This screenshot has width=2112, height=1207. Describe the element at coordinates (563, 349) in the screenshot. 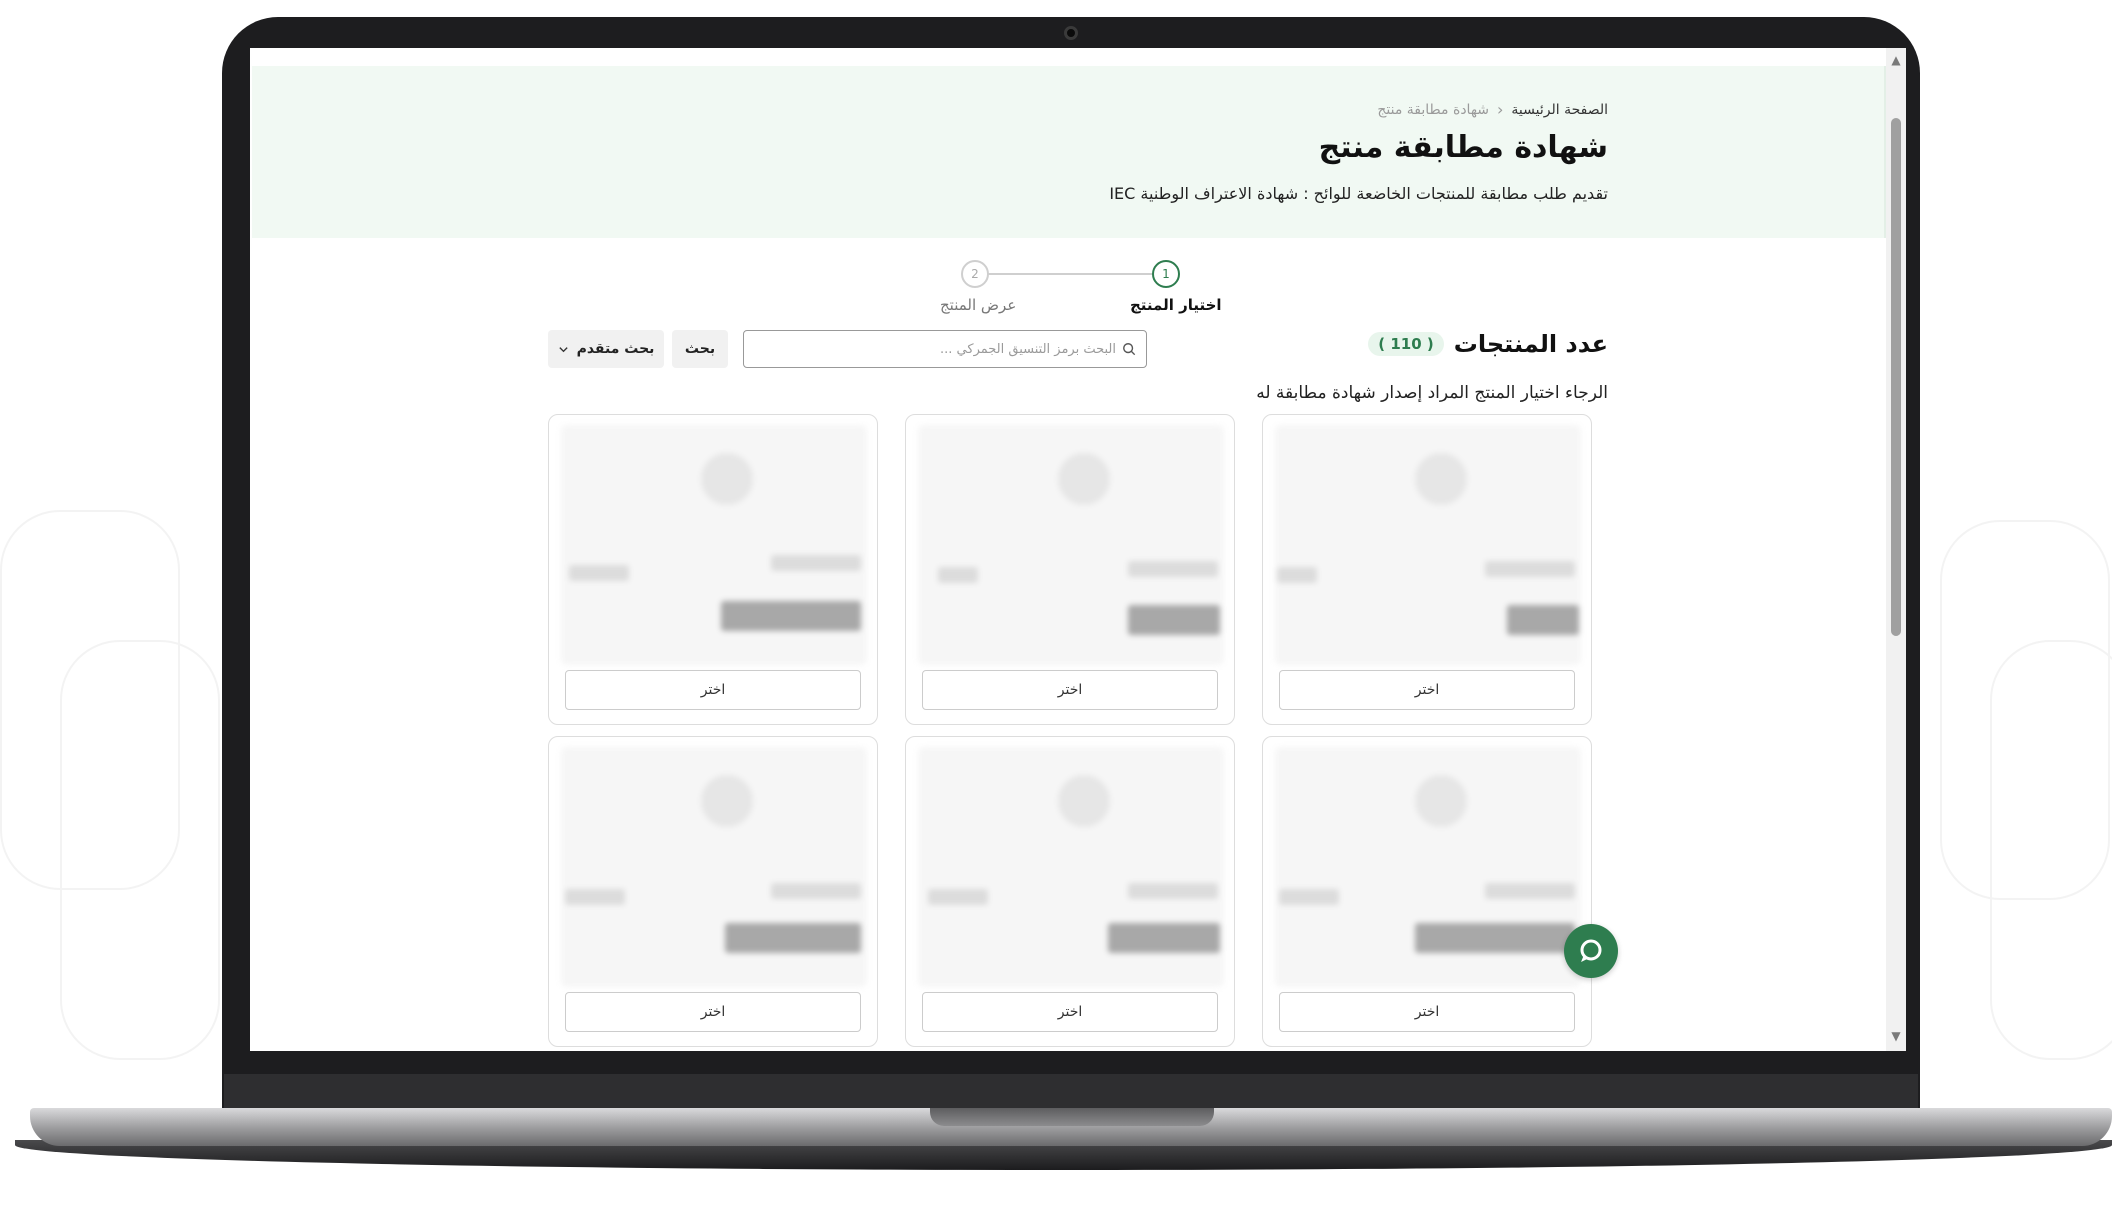

I see `chevron-down-icon` at that location.